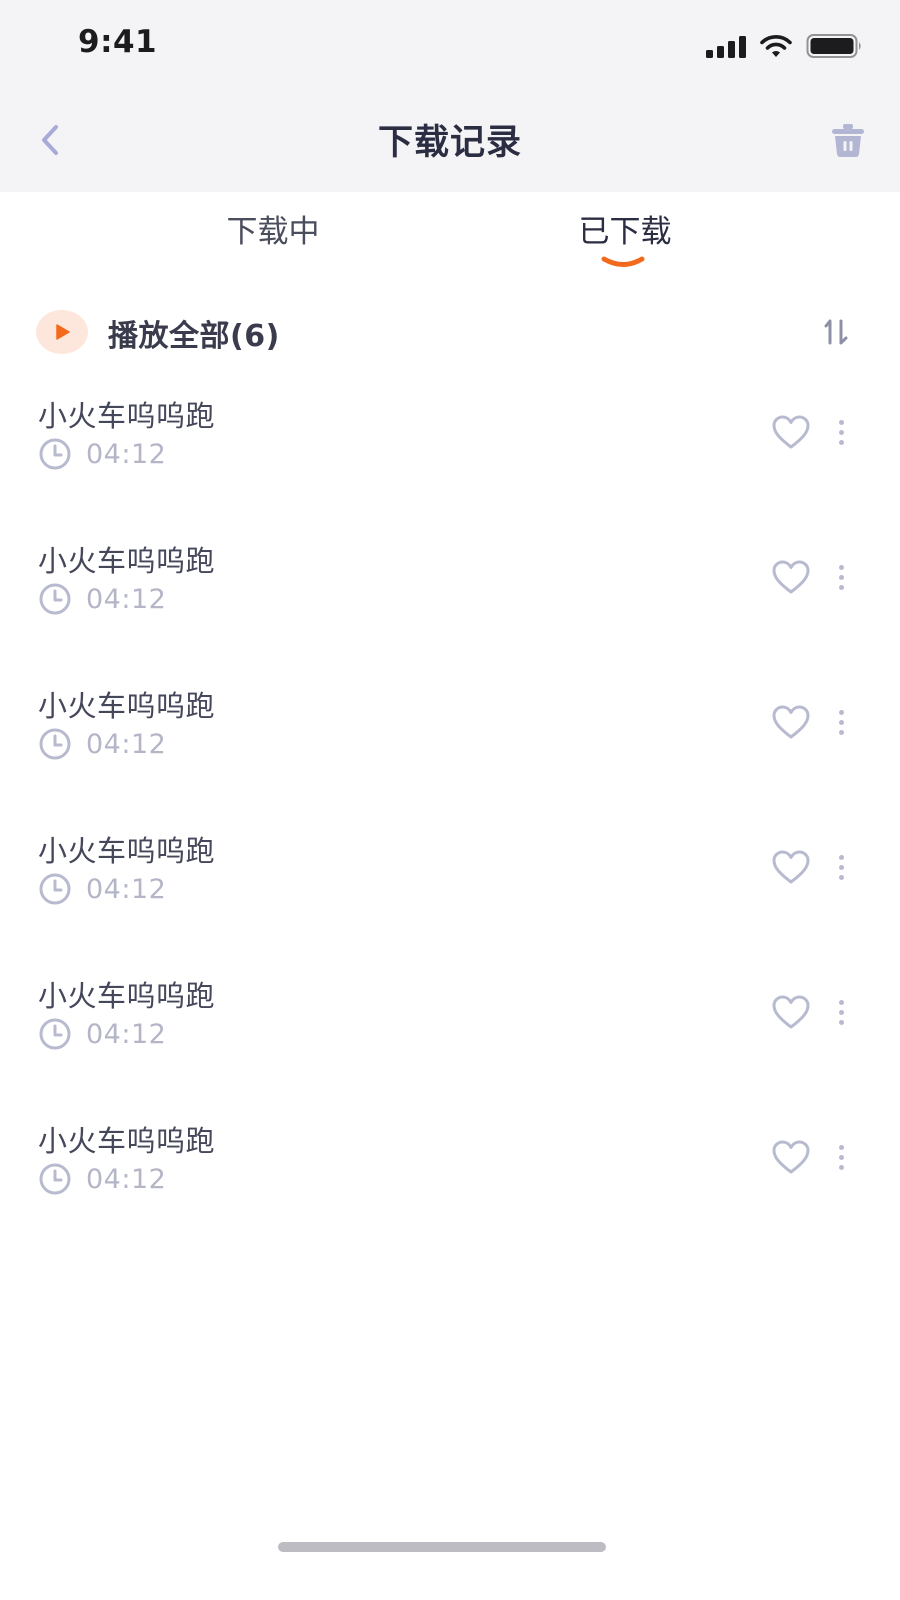  I want to click on play-all-label: 播放全部(6), so click(194, 333).